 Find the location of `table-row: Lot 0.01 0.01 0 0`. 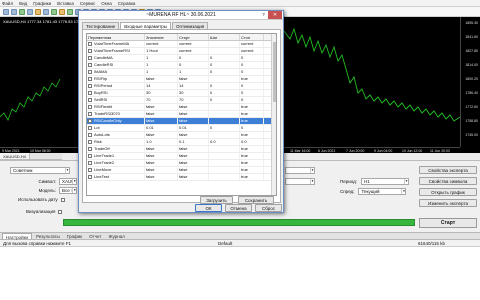

table-row: Lot 0.01 0.01 0 0 is located at coordinates (181, 128).